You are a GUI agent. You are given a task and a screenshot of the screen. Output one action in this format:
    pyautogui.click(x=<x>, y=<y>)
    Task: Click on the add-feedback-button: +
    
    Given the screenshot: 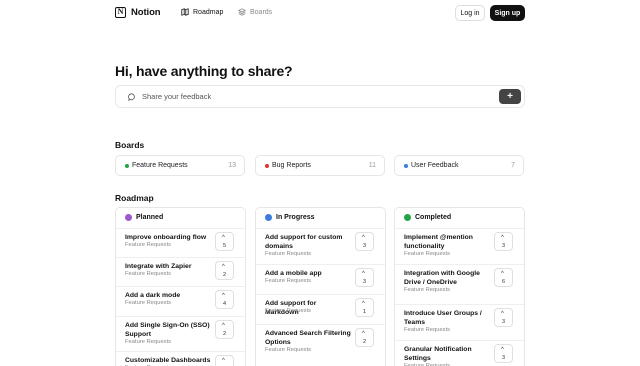 What is the action you would take?
    pyautogui.click(x=510, y=96)
    